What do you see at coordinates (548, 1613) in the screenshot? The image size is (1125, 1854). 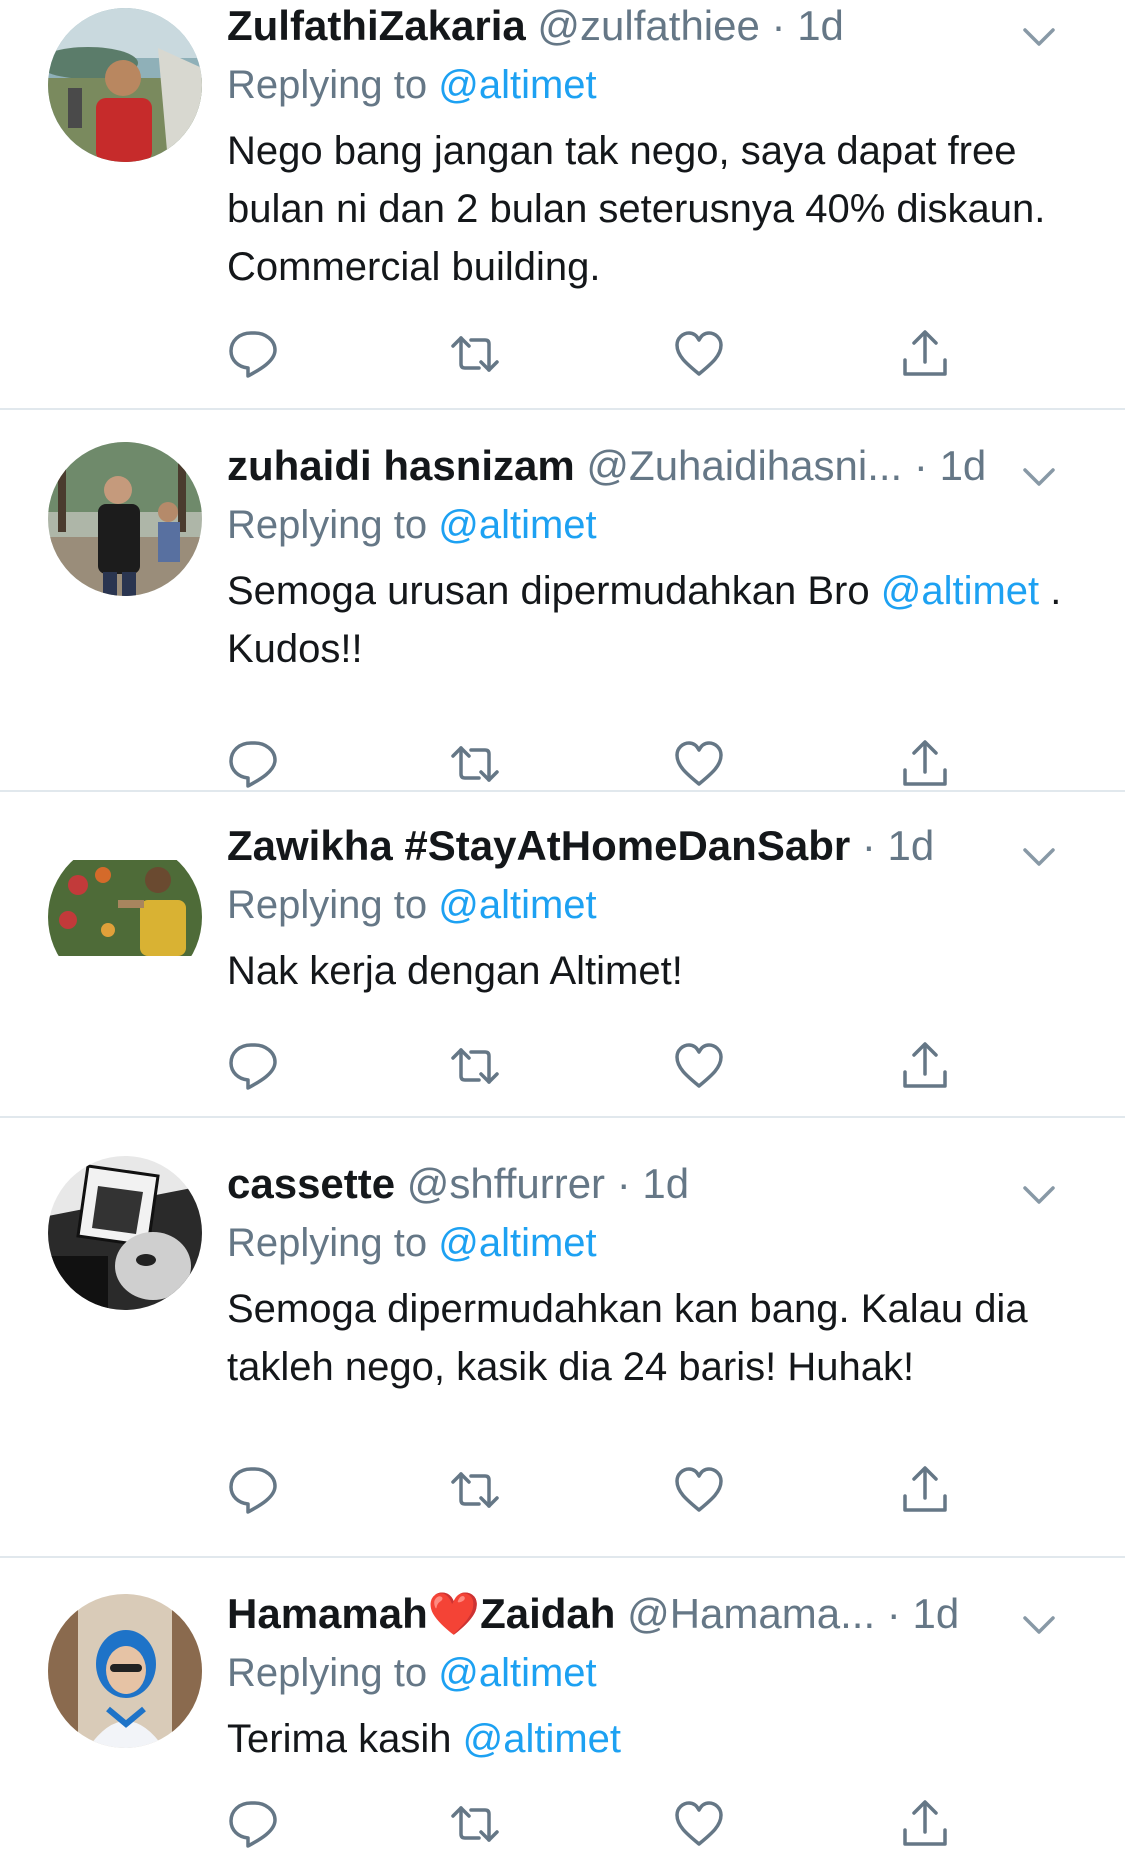 I see `display-name-part: Zaidah` at bounding box center [548, 1613].